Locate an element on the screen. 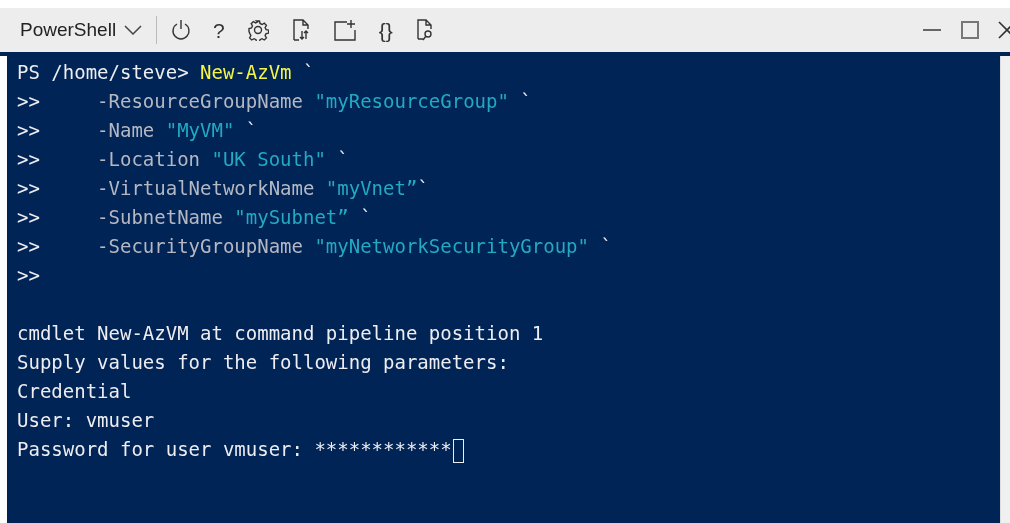 The image size is (1010, 523). power-icon is located at coordinates (181, 30).